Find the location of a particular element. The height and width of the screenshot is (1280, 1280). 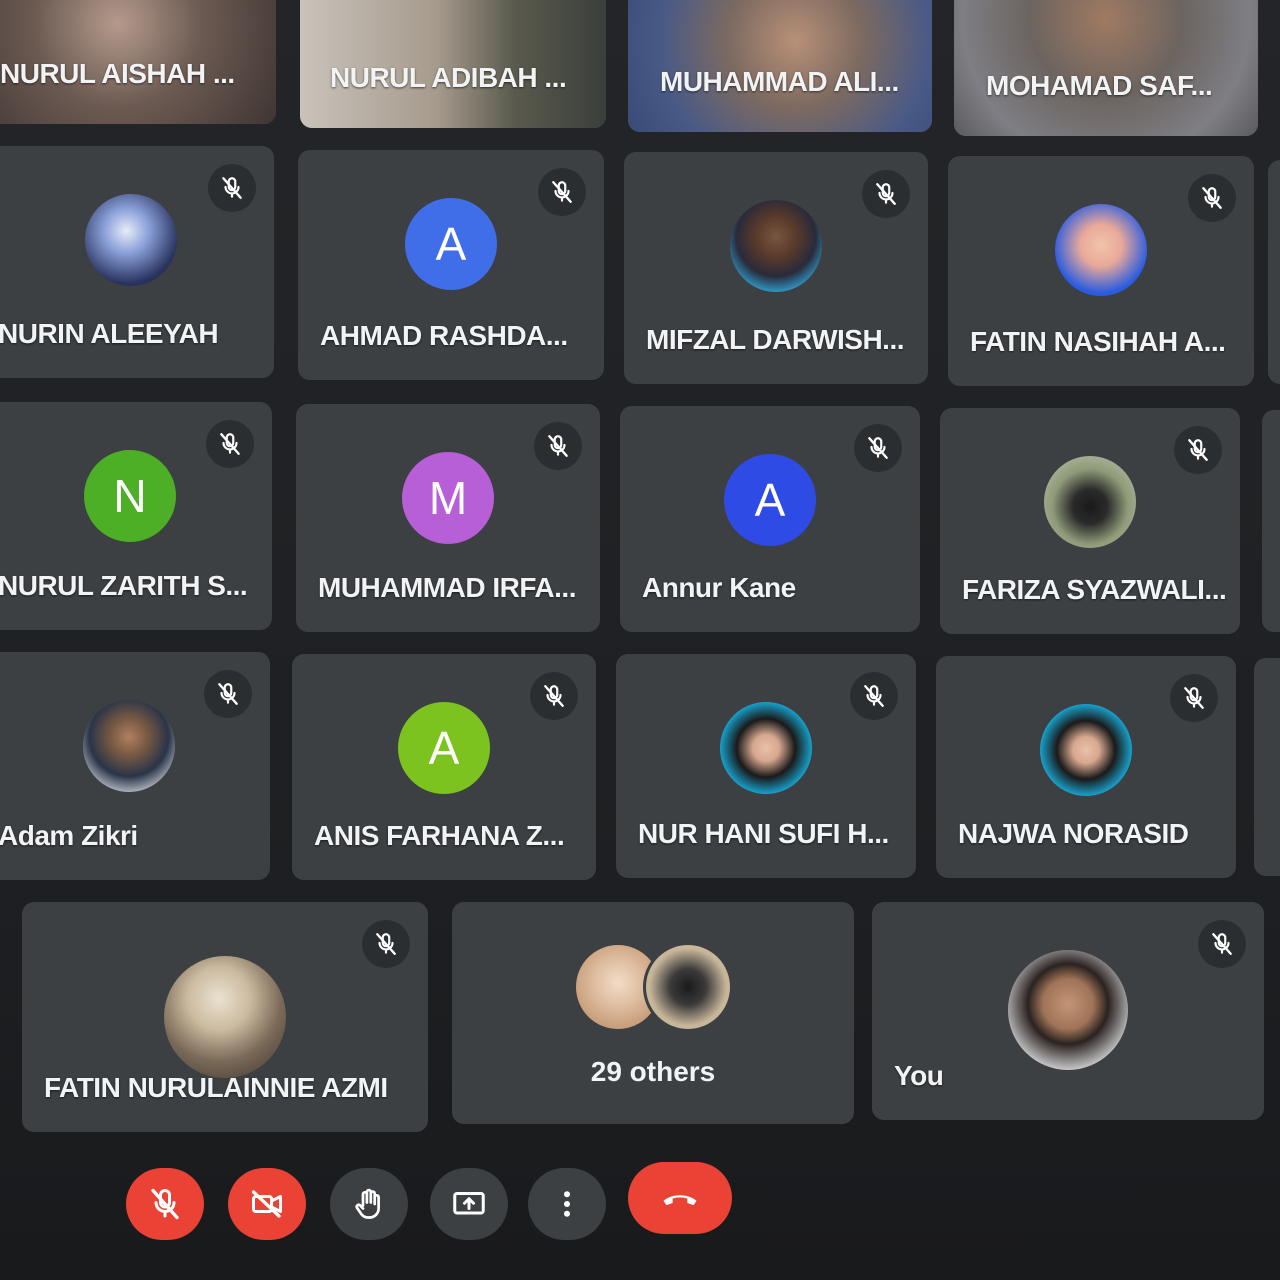

participant-tile: NAJWA NORASID is located at coordinates (1086, 767).